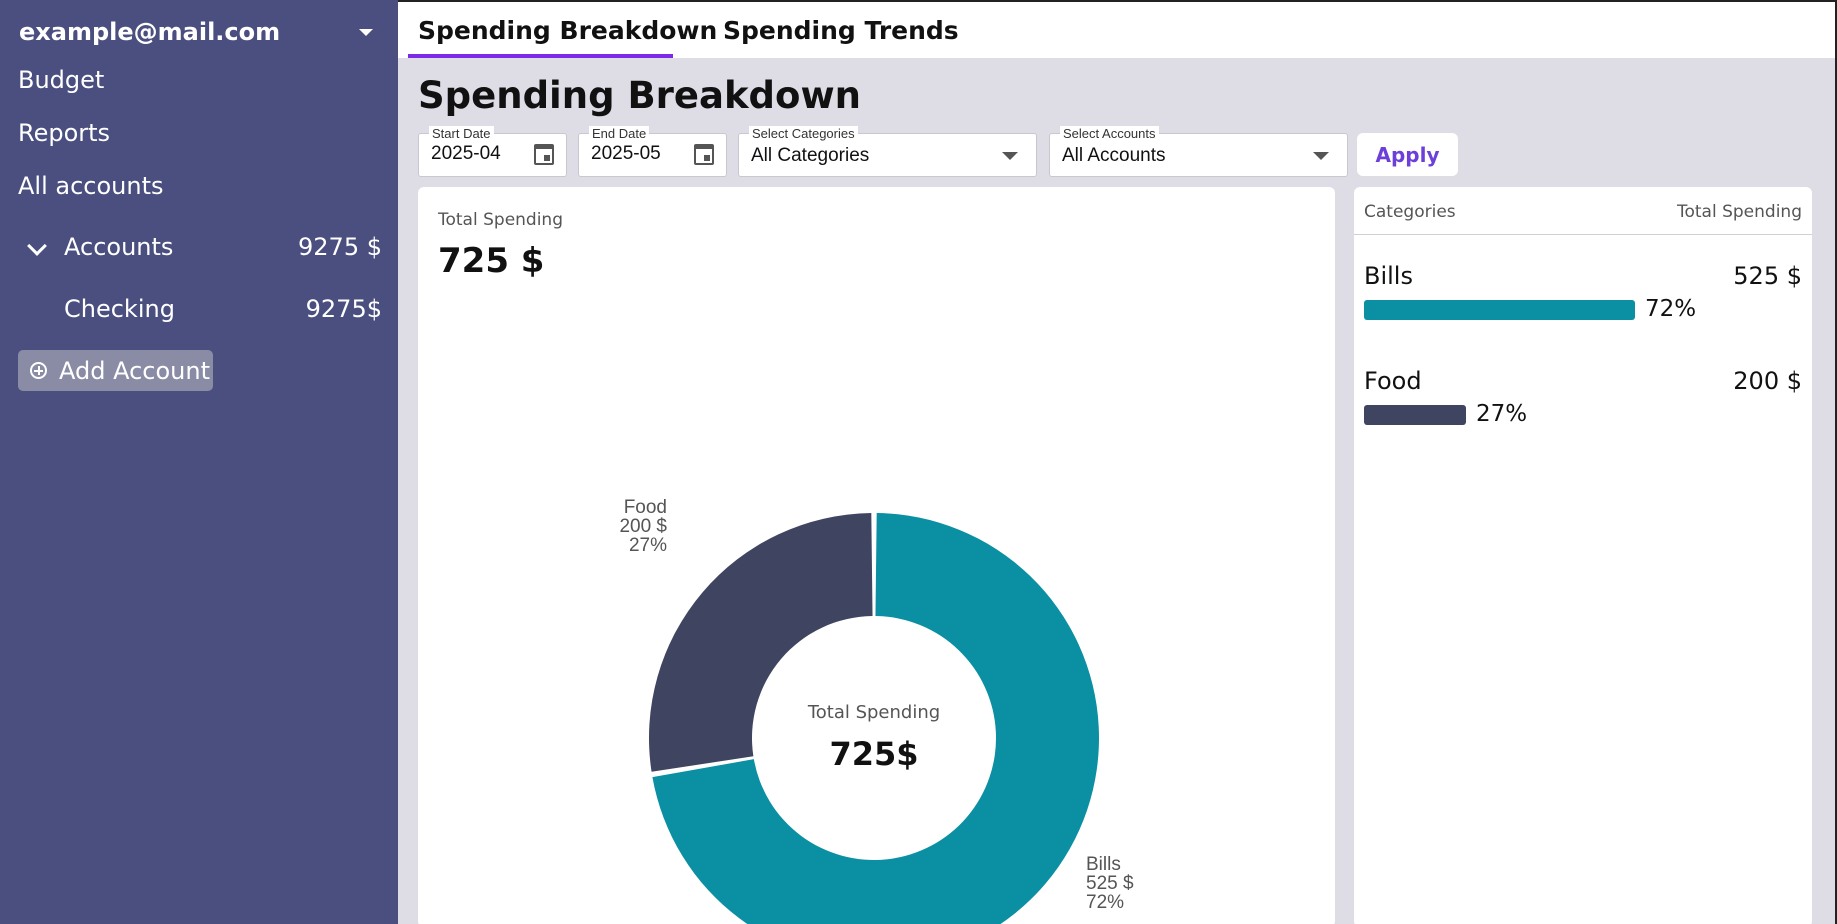  I want to click on category-row-food: Food 200 $ 27%, so click(1583, 407).